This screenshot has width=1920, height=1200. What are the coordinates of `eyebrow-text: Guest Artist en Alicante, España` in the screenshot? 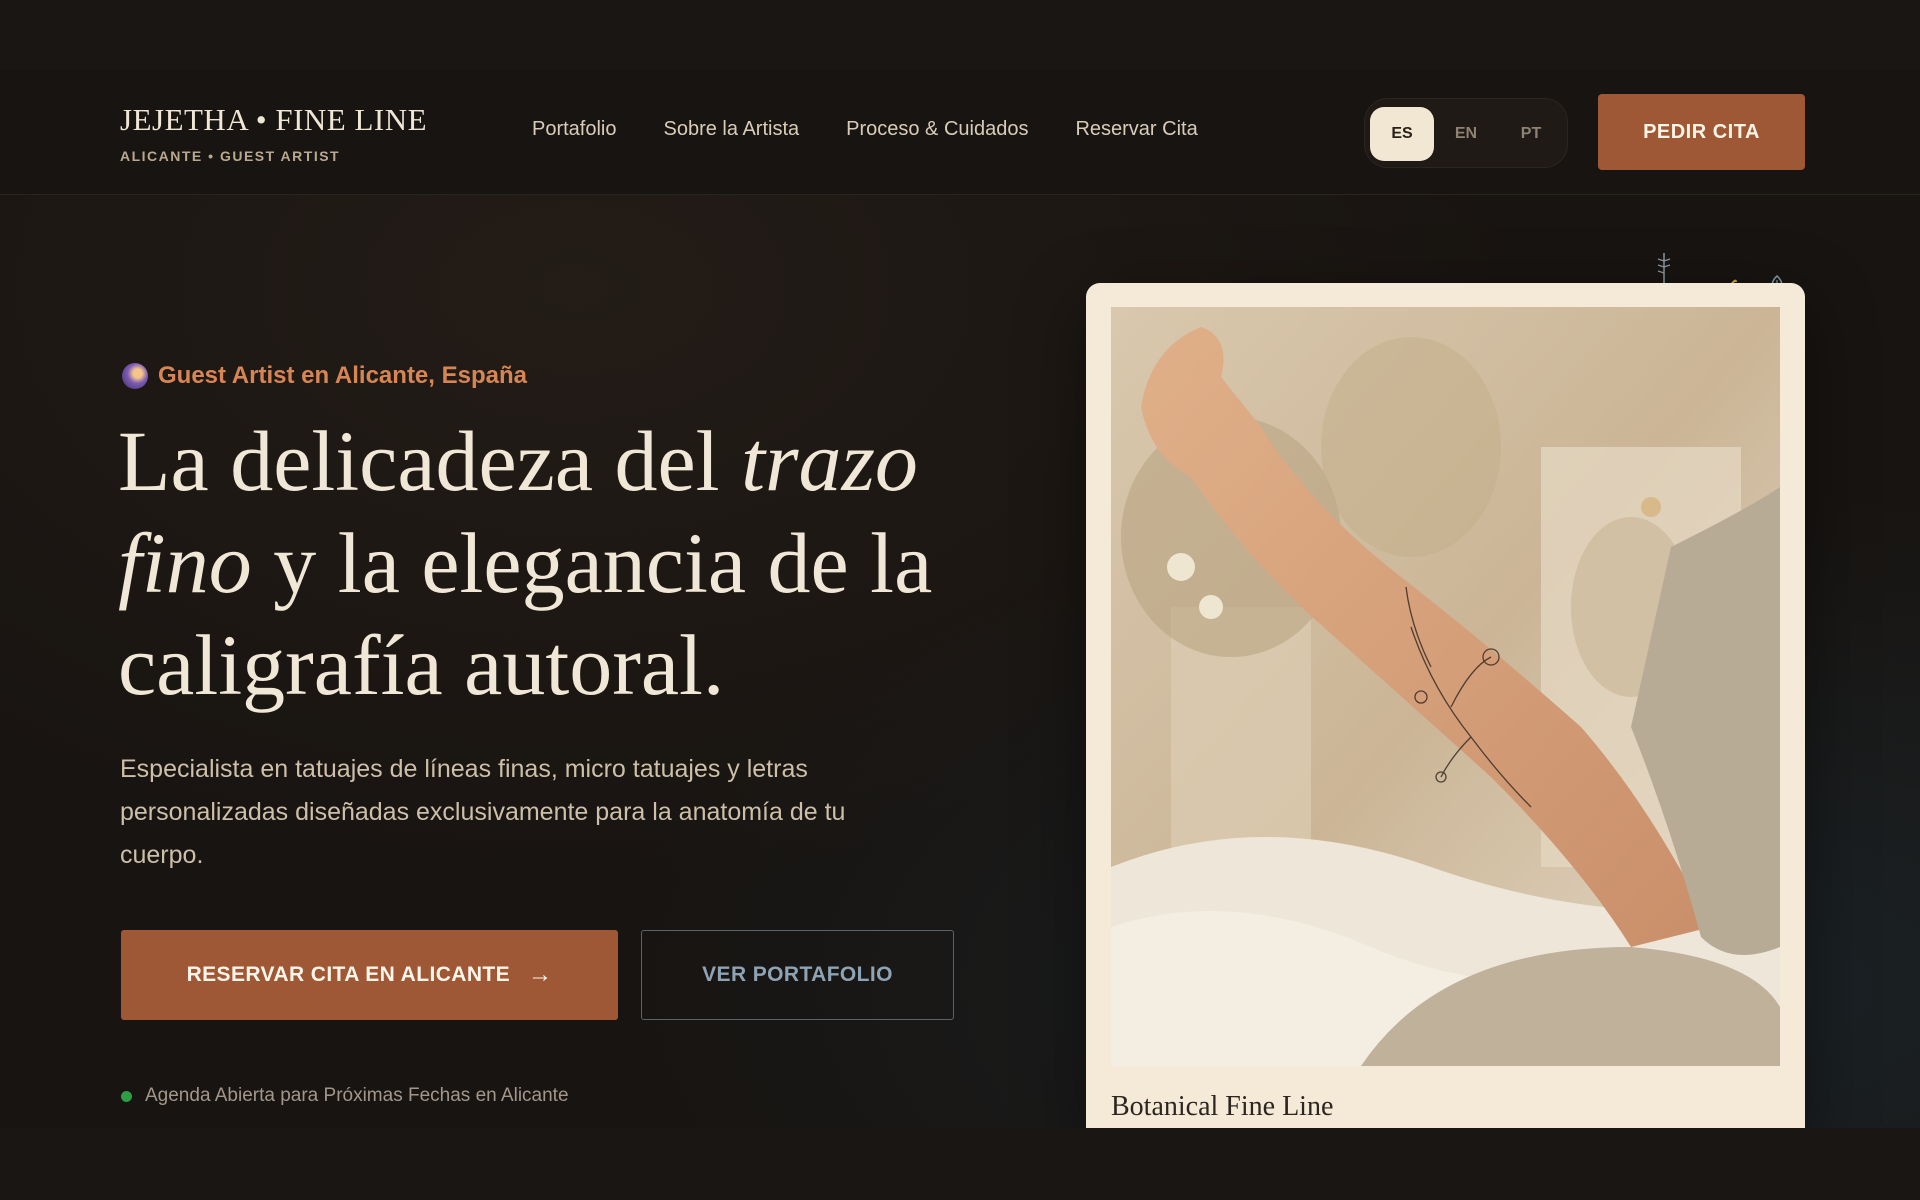 It's located at (342, 375).